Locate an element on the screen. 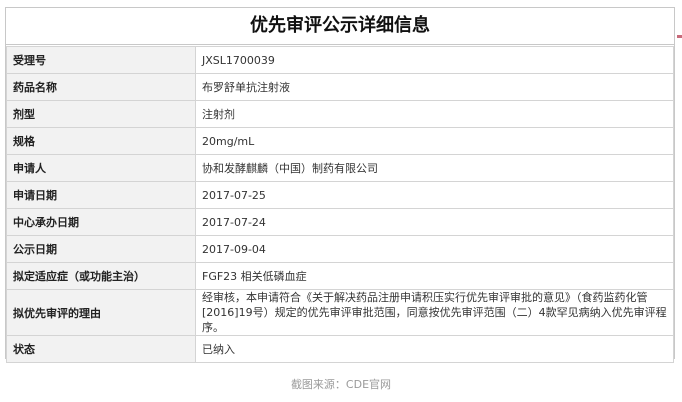  row-value-applicant: 协和发酵麒麟（中国）制药有限公司 is located at coordinates (434, 168).